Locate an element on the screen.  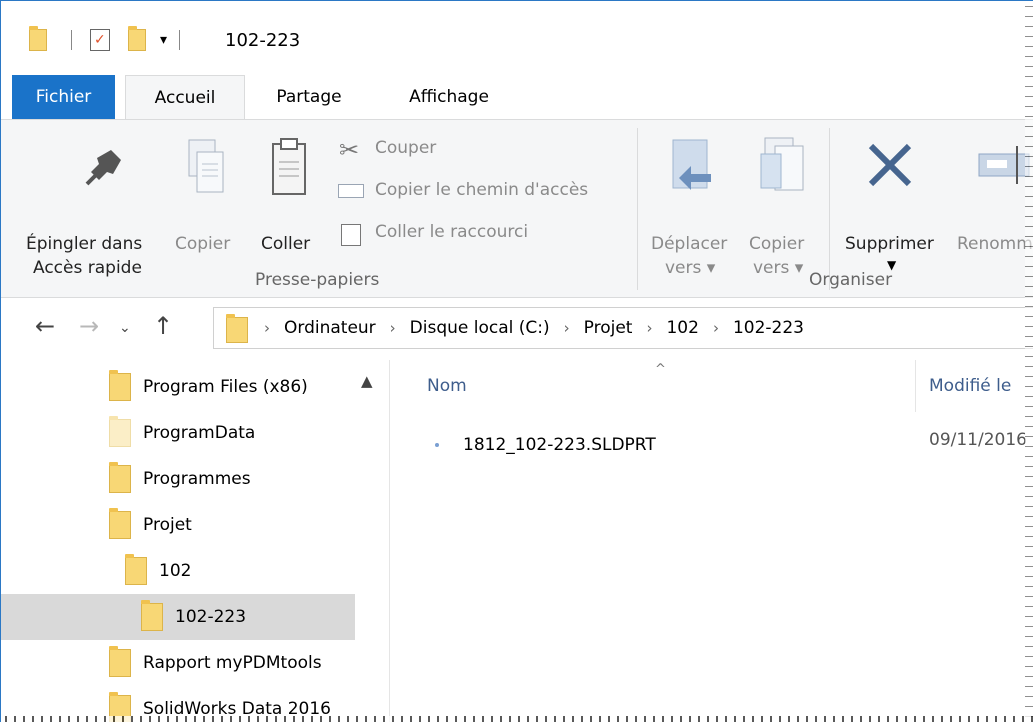
nav-item-102: 102 is located at coordinates (178, 571).